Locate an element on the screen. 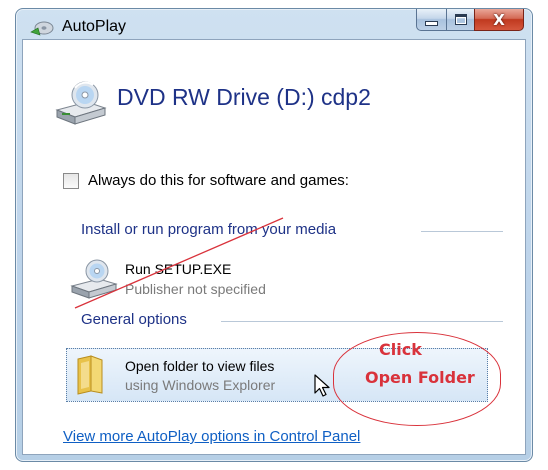 Image resolution: width=548 pixels, height=470 pixels. always-do-this-checkbox is located at coordinates (71, 180).